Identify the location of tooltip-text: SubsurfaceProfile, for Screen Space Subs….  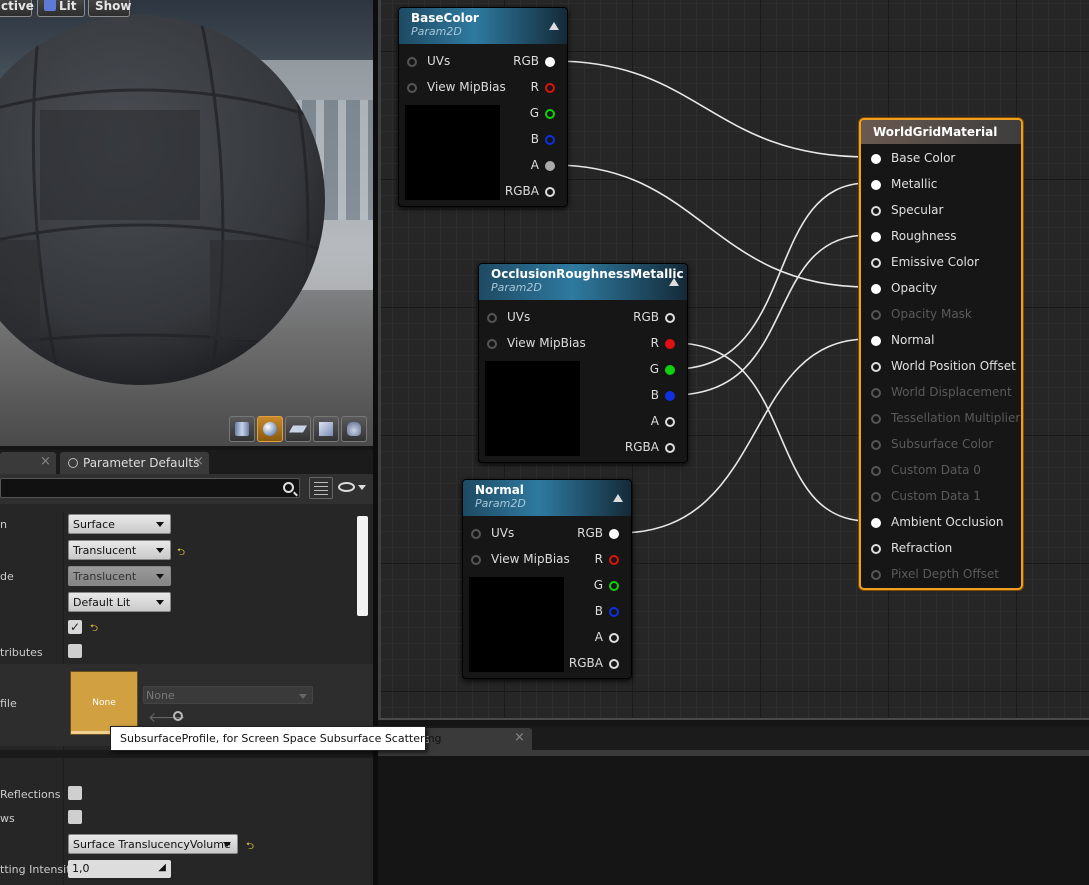
(281, 738).